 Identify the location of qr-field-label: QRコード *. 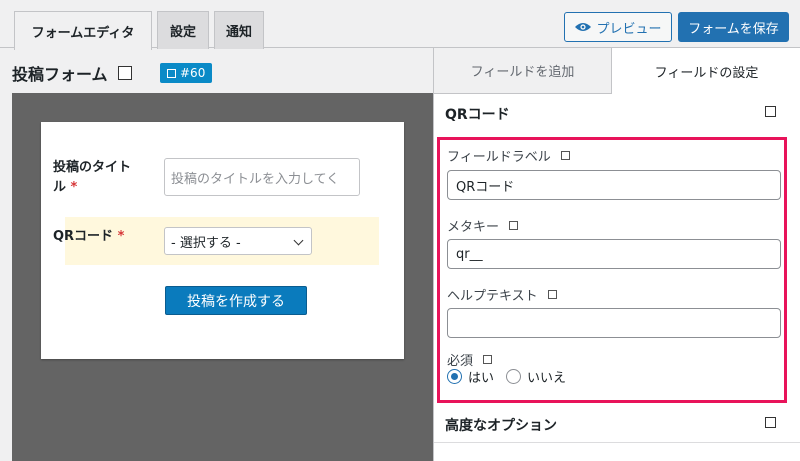
(88, 237).